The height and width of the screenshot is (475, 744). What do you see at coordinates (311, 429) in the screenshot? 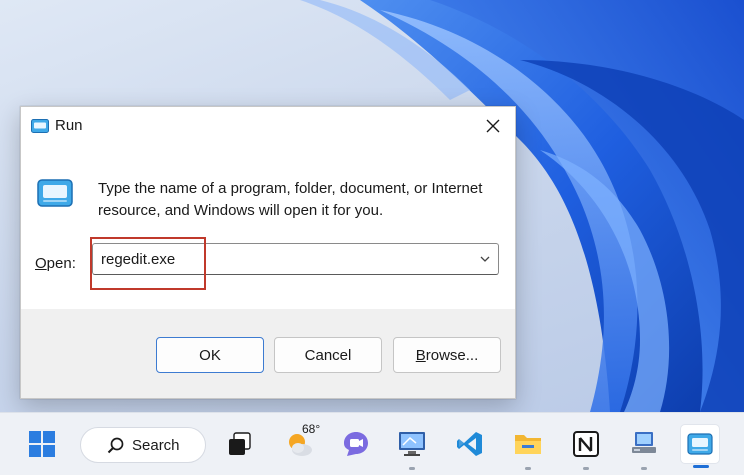
I see `weather-temperature: 68°` at bounding box center [311, 429].